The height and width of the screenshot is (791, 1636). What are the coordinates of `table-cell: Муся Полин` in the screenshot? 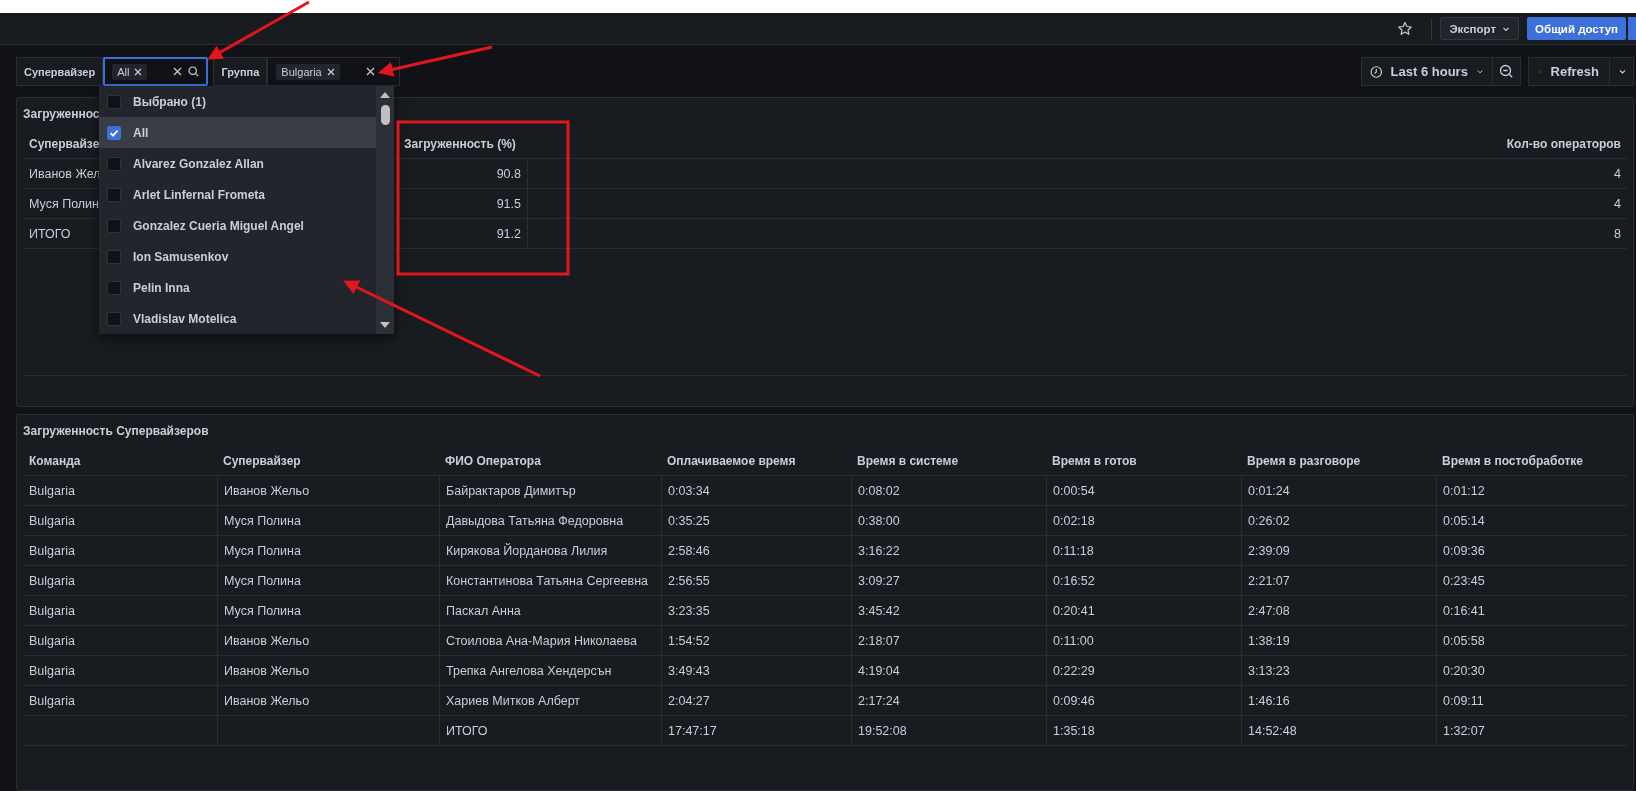 It's located at (64, 203).